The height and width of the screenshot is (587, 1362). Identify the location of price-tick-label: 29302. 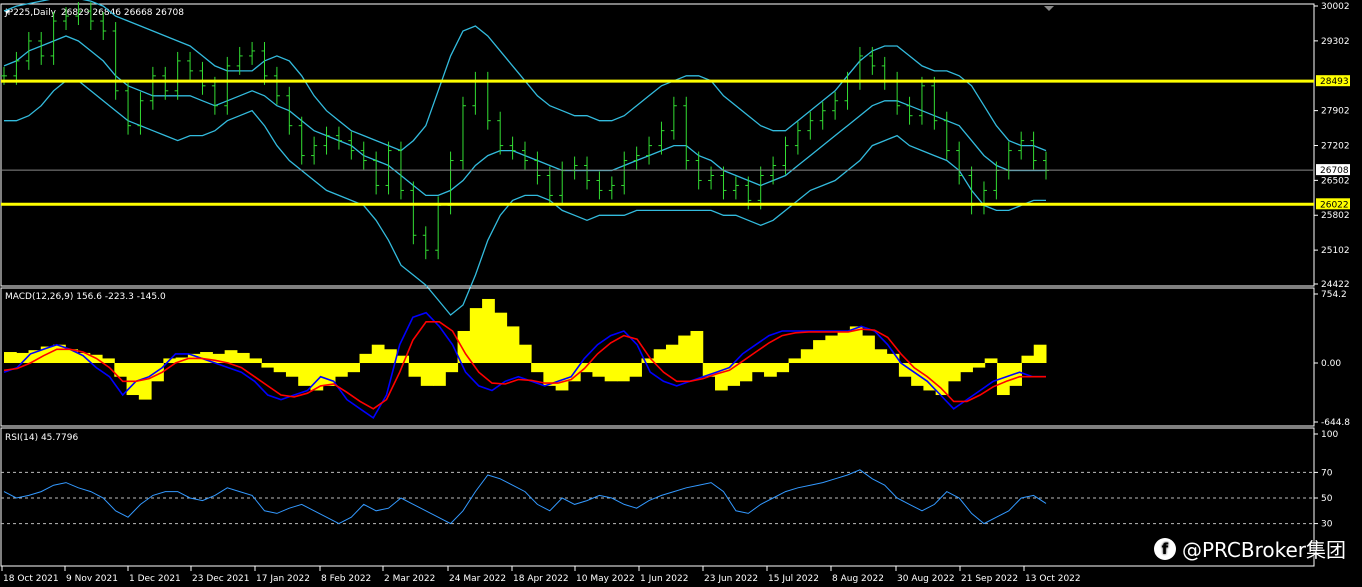
(1335, 42).